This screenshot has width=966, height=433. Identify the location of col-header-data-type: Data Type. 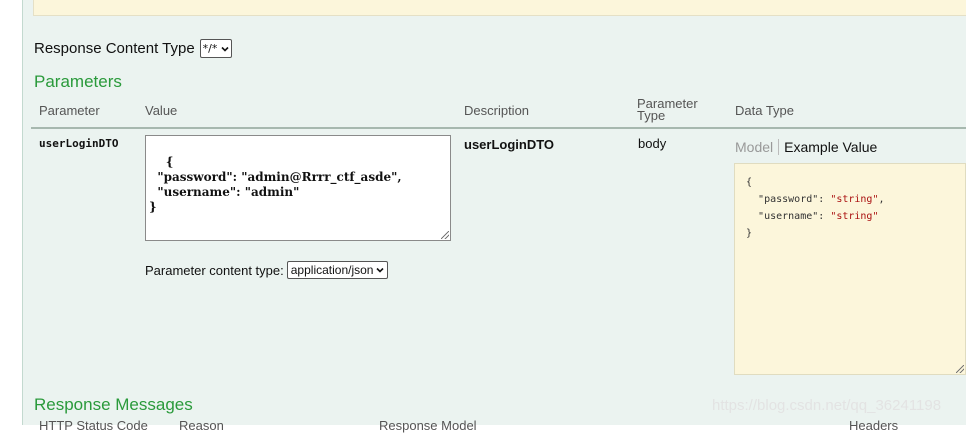
(765, 110).